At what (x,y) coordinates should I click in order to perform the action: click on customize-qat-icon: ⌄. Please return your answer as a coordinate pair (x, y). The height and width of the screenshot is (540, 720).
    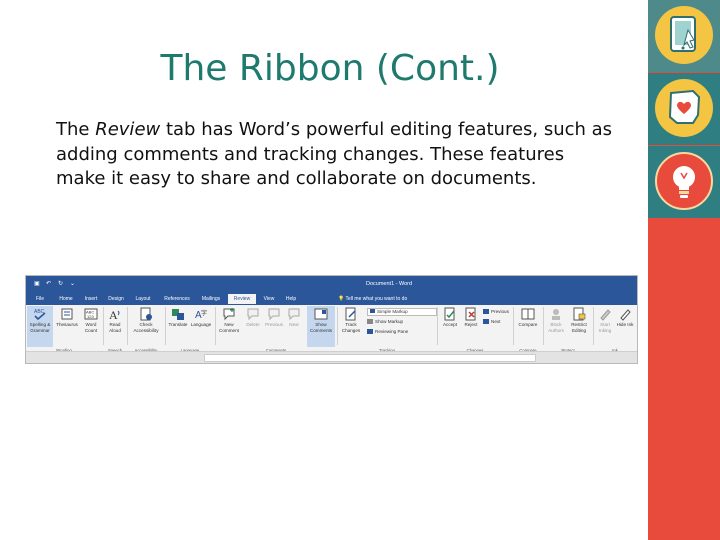
    Looking at the image, I should click on (72, 284).